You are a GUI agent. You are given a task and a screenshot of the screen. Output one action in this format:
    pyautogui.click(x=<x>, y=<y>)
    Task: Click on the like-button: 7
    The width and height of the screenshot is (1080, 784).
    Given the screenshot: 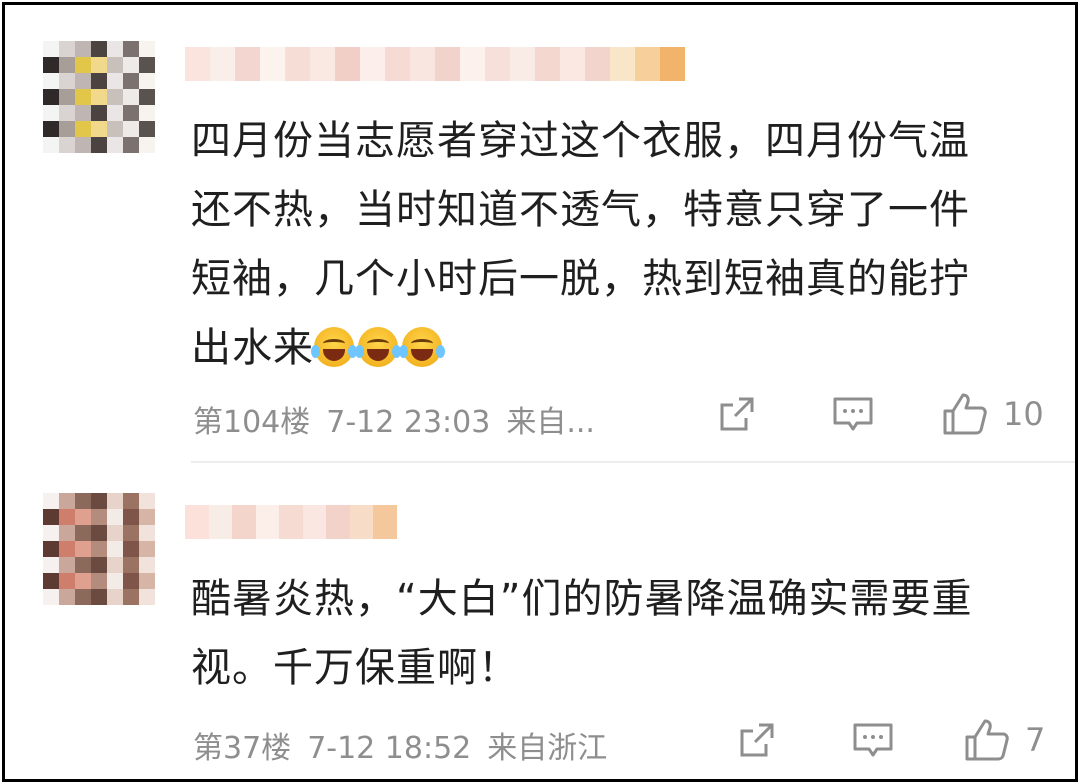 What is the action you would take?
    pyautogui.click(x=1004, y=740)
    